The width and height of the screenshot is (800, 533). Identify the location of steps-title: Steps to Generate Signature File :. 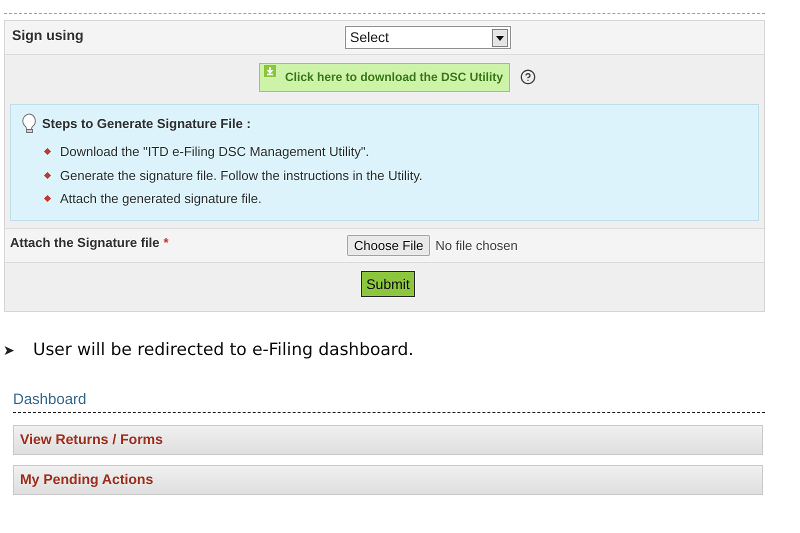
(146, 123).